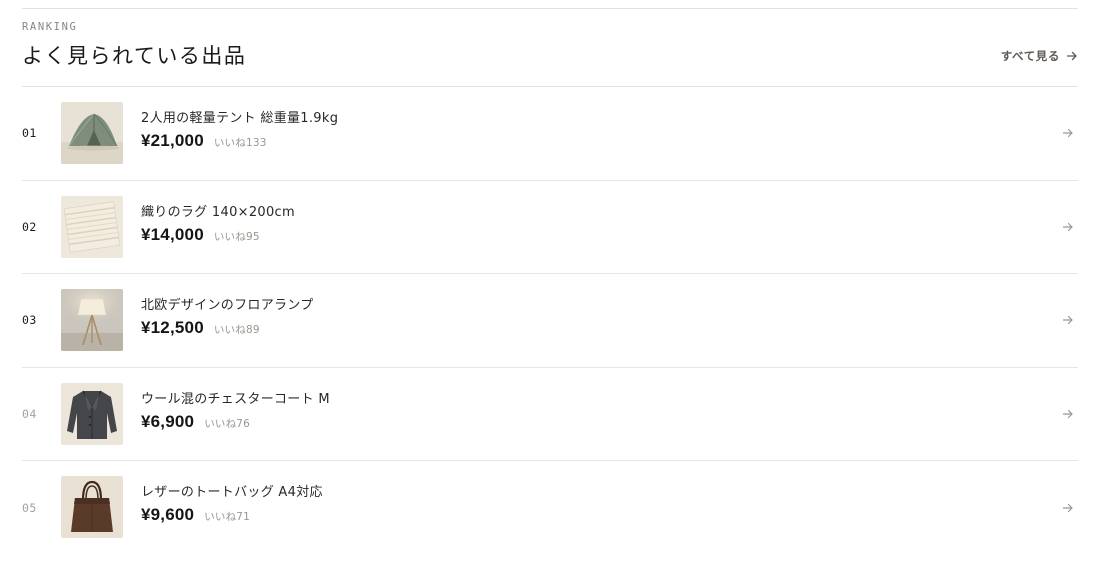  Describe the element at coordinates (92, 133) in the screenshot. I see `tent-icon` at that location.